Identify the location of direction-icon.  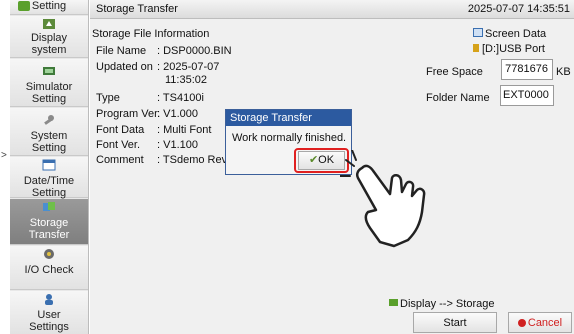
(393, 302).